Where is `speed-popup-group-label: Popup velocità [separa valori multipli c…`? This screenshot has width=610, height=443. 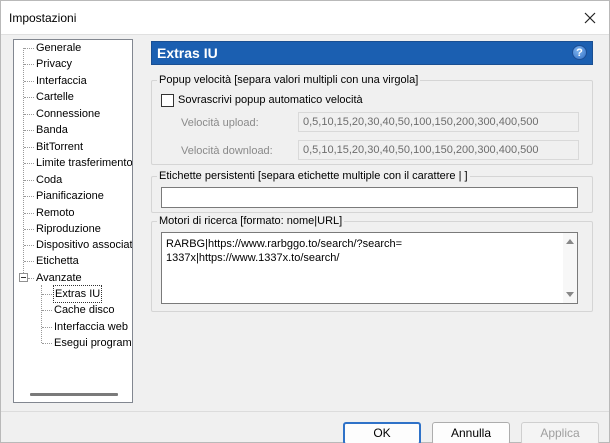
speed-popup-group-label: Popup velocità [separa valori multipli c… is located at coordinates (289, 80).